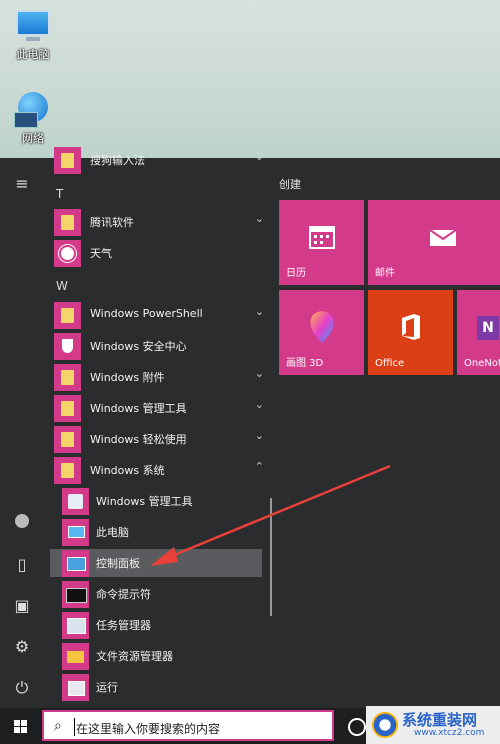 The height and width of the screenshot is (744, 500). I want to click on chevron-up-icon: ⌃, so click(259, 466).